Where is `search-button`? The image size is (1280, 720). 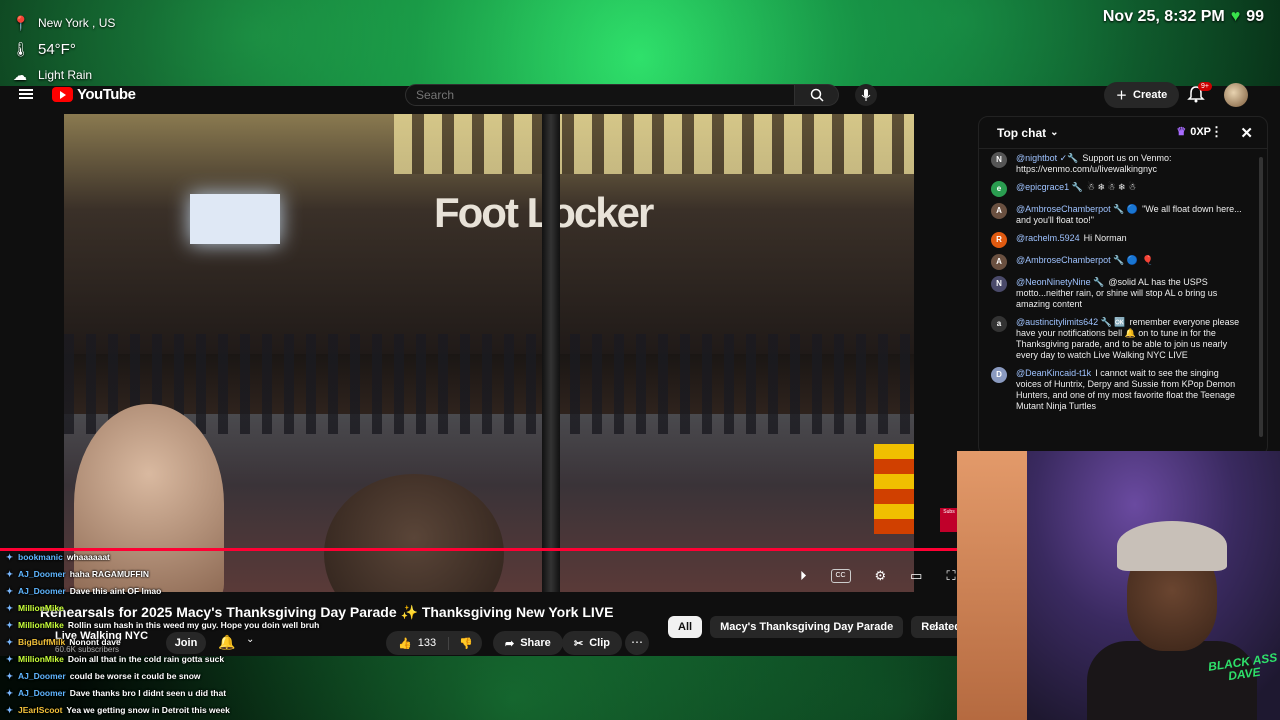 search-button is located at coordinates (817, 95).